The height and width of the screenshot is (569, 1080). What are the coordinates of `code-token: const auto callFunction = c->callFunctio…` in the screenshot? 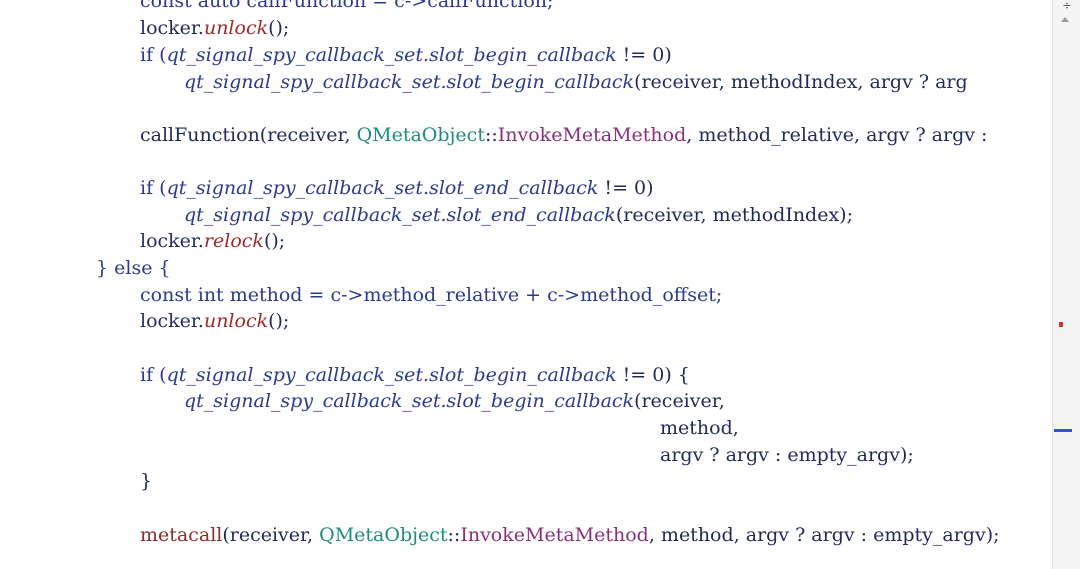 It's located at (347, 6).